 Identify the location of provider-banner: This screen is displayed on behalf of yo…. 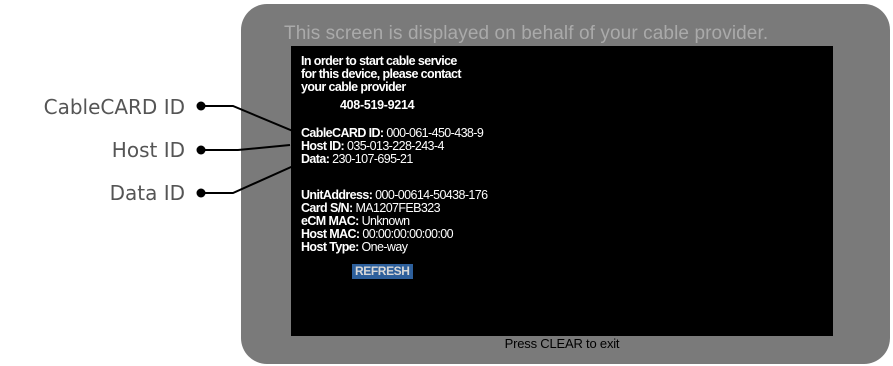
(526, 33).